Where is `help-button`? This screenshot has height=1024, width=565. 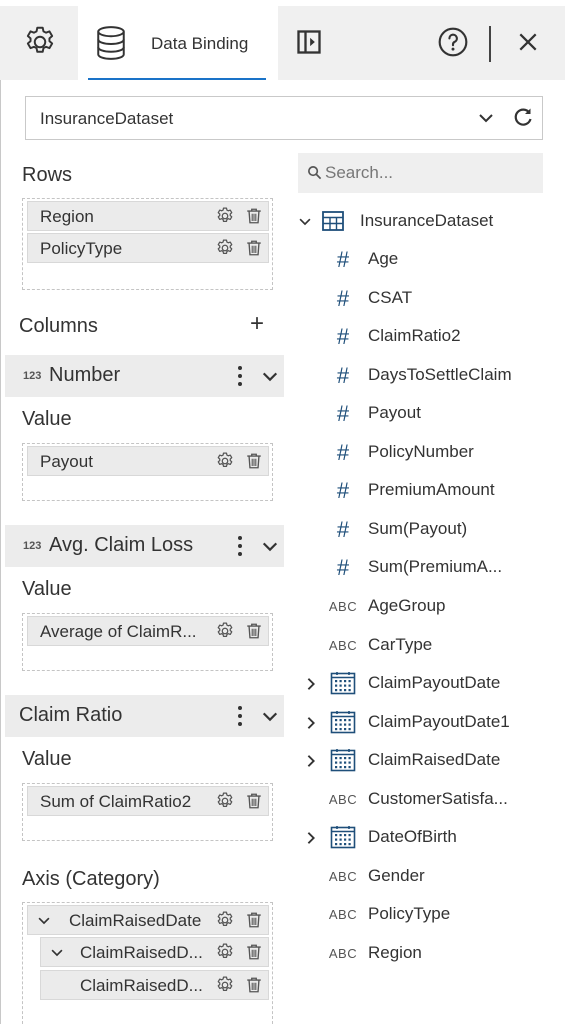
help-button is located at coordinates (453, 42).